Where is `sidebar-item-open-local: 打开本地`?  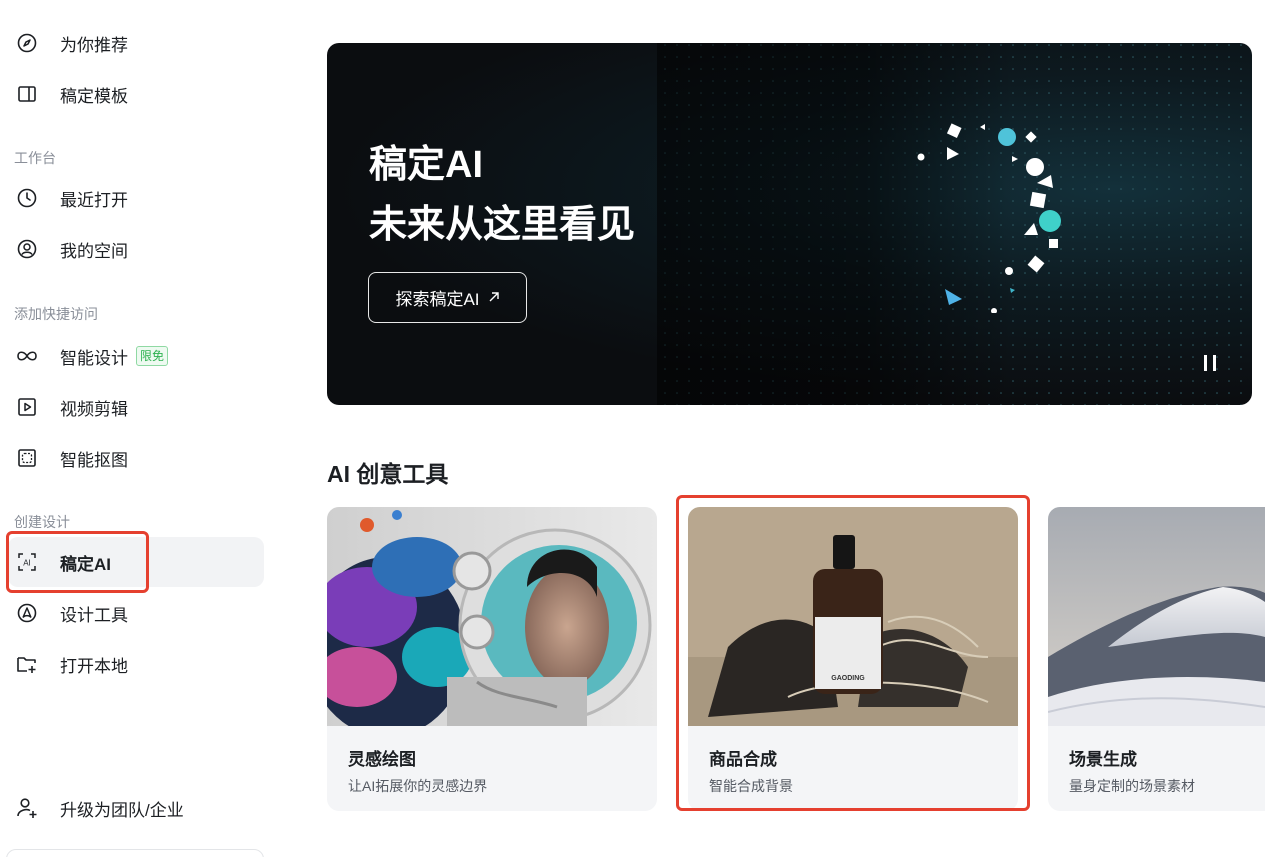 sidebar-item-open-local: 打开本地 is located at coordinates (136, 664).